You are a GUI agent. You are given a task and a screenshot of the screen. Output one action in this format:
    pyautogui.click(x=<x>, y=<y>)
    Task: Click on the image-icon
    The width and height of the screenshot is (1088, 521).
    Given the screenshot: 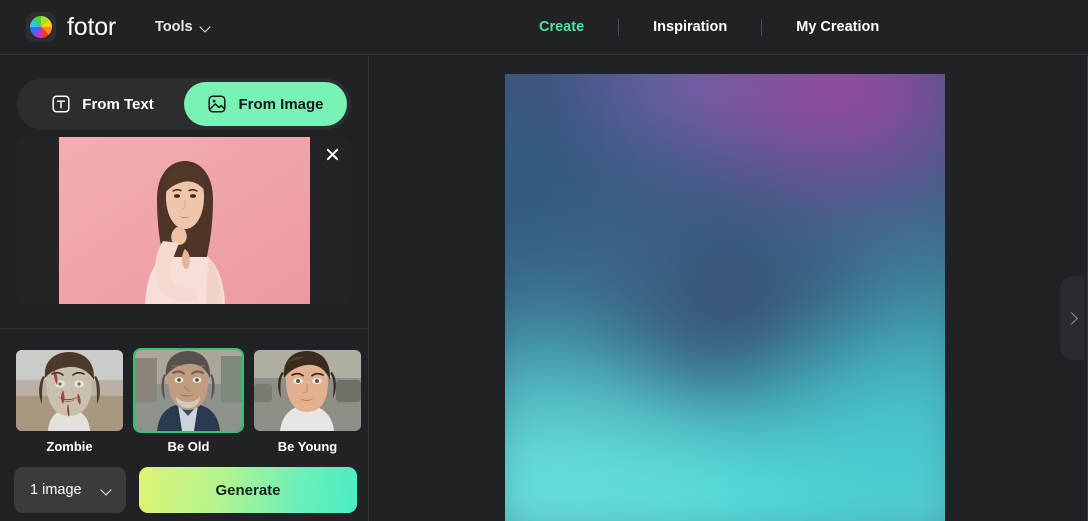 What is the action you would take?
    pyautogui.click(x=217, y=104)
    